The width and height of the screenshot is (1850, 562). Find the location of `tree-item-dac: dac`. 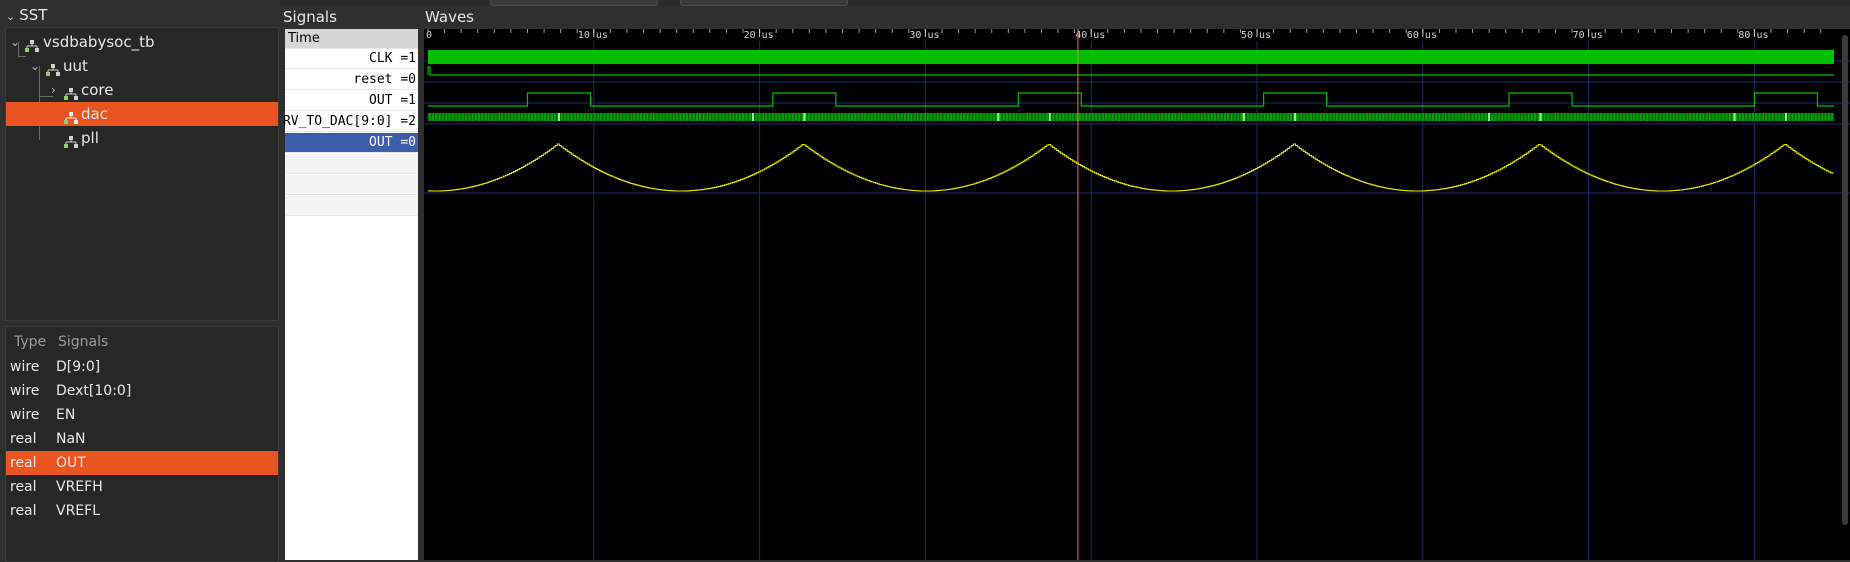

tree-item-dac: dac is located at coordinates (142, 114).